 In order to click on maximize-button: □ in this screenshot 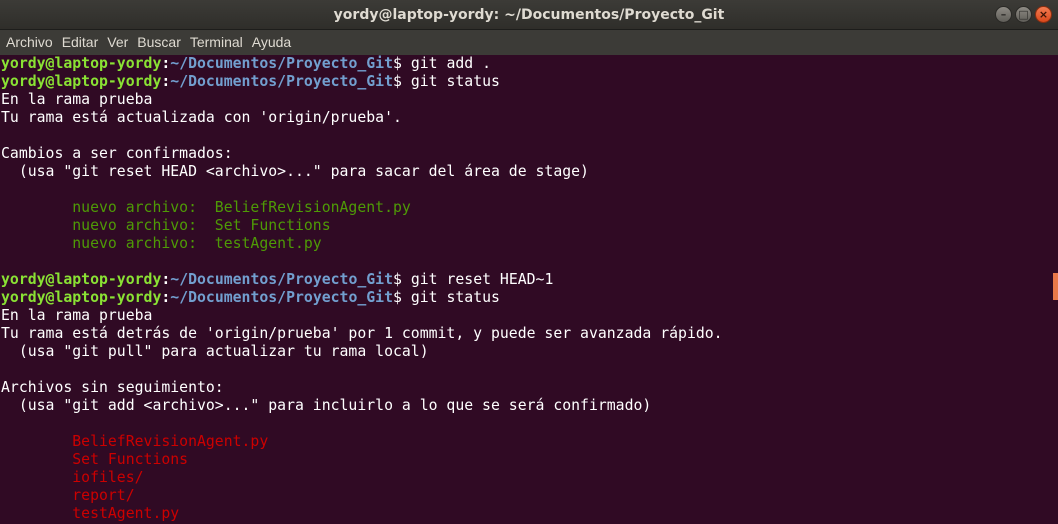, I will do `click(1023, 14)`.